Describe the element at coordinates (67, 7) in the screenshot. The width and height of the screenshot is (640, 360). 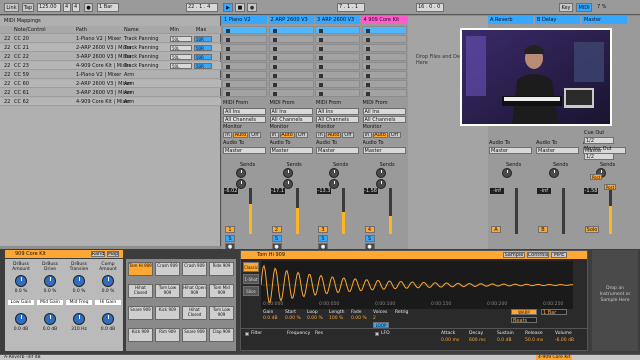
I see `time-sig-num: 4` at that location.